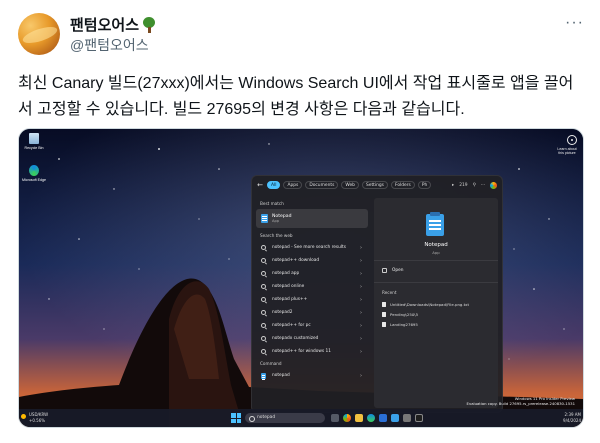 This screenshot has width=600, height=443. What do you see at coordinates (312, 375) in the screenshot?
I see `command-row: notepad ›` at bounding box center [312, 375].